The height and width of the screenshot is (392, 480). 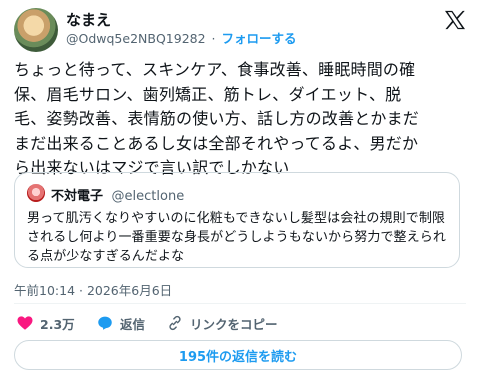 I want to click on quote-author-handle: @electlone, so click(x=148, y=196).